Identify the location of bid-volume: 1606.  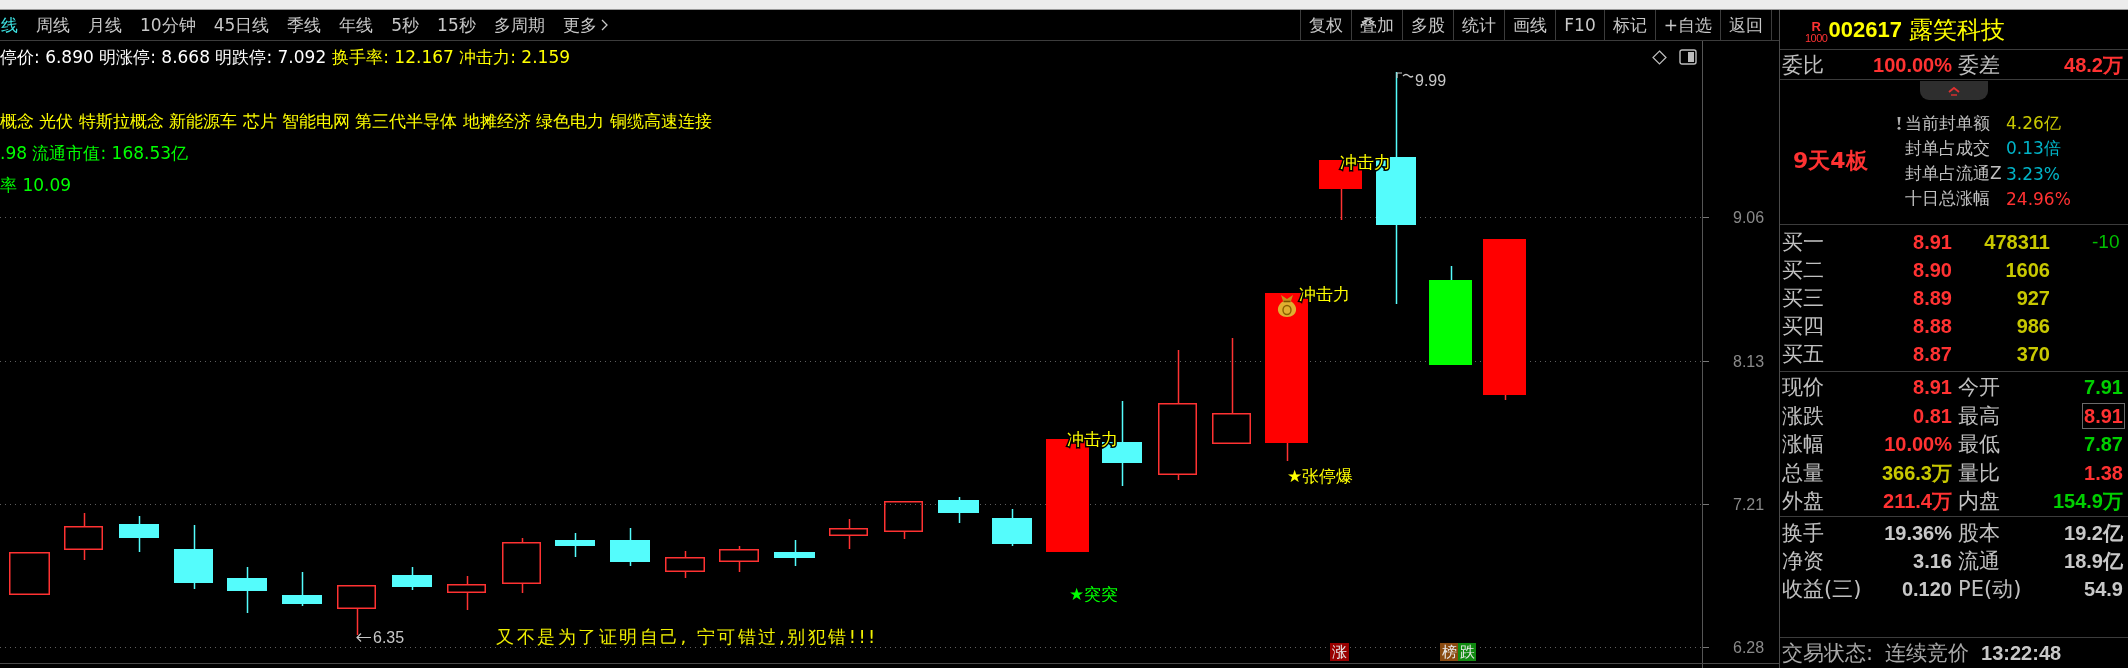
(2027, 270).